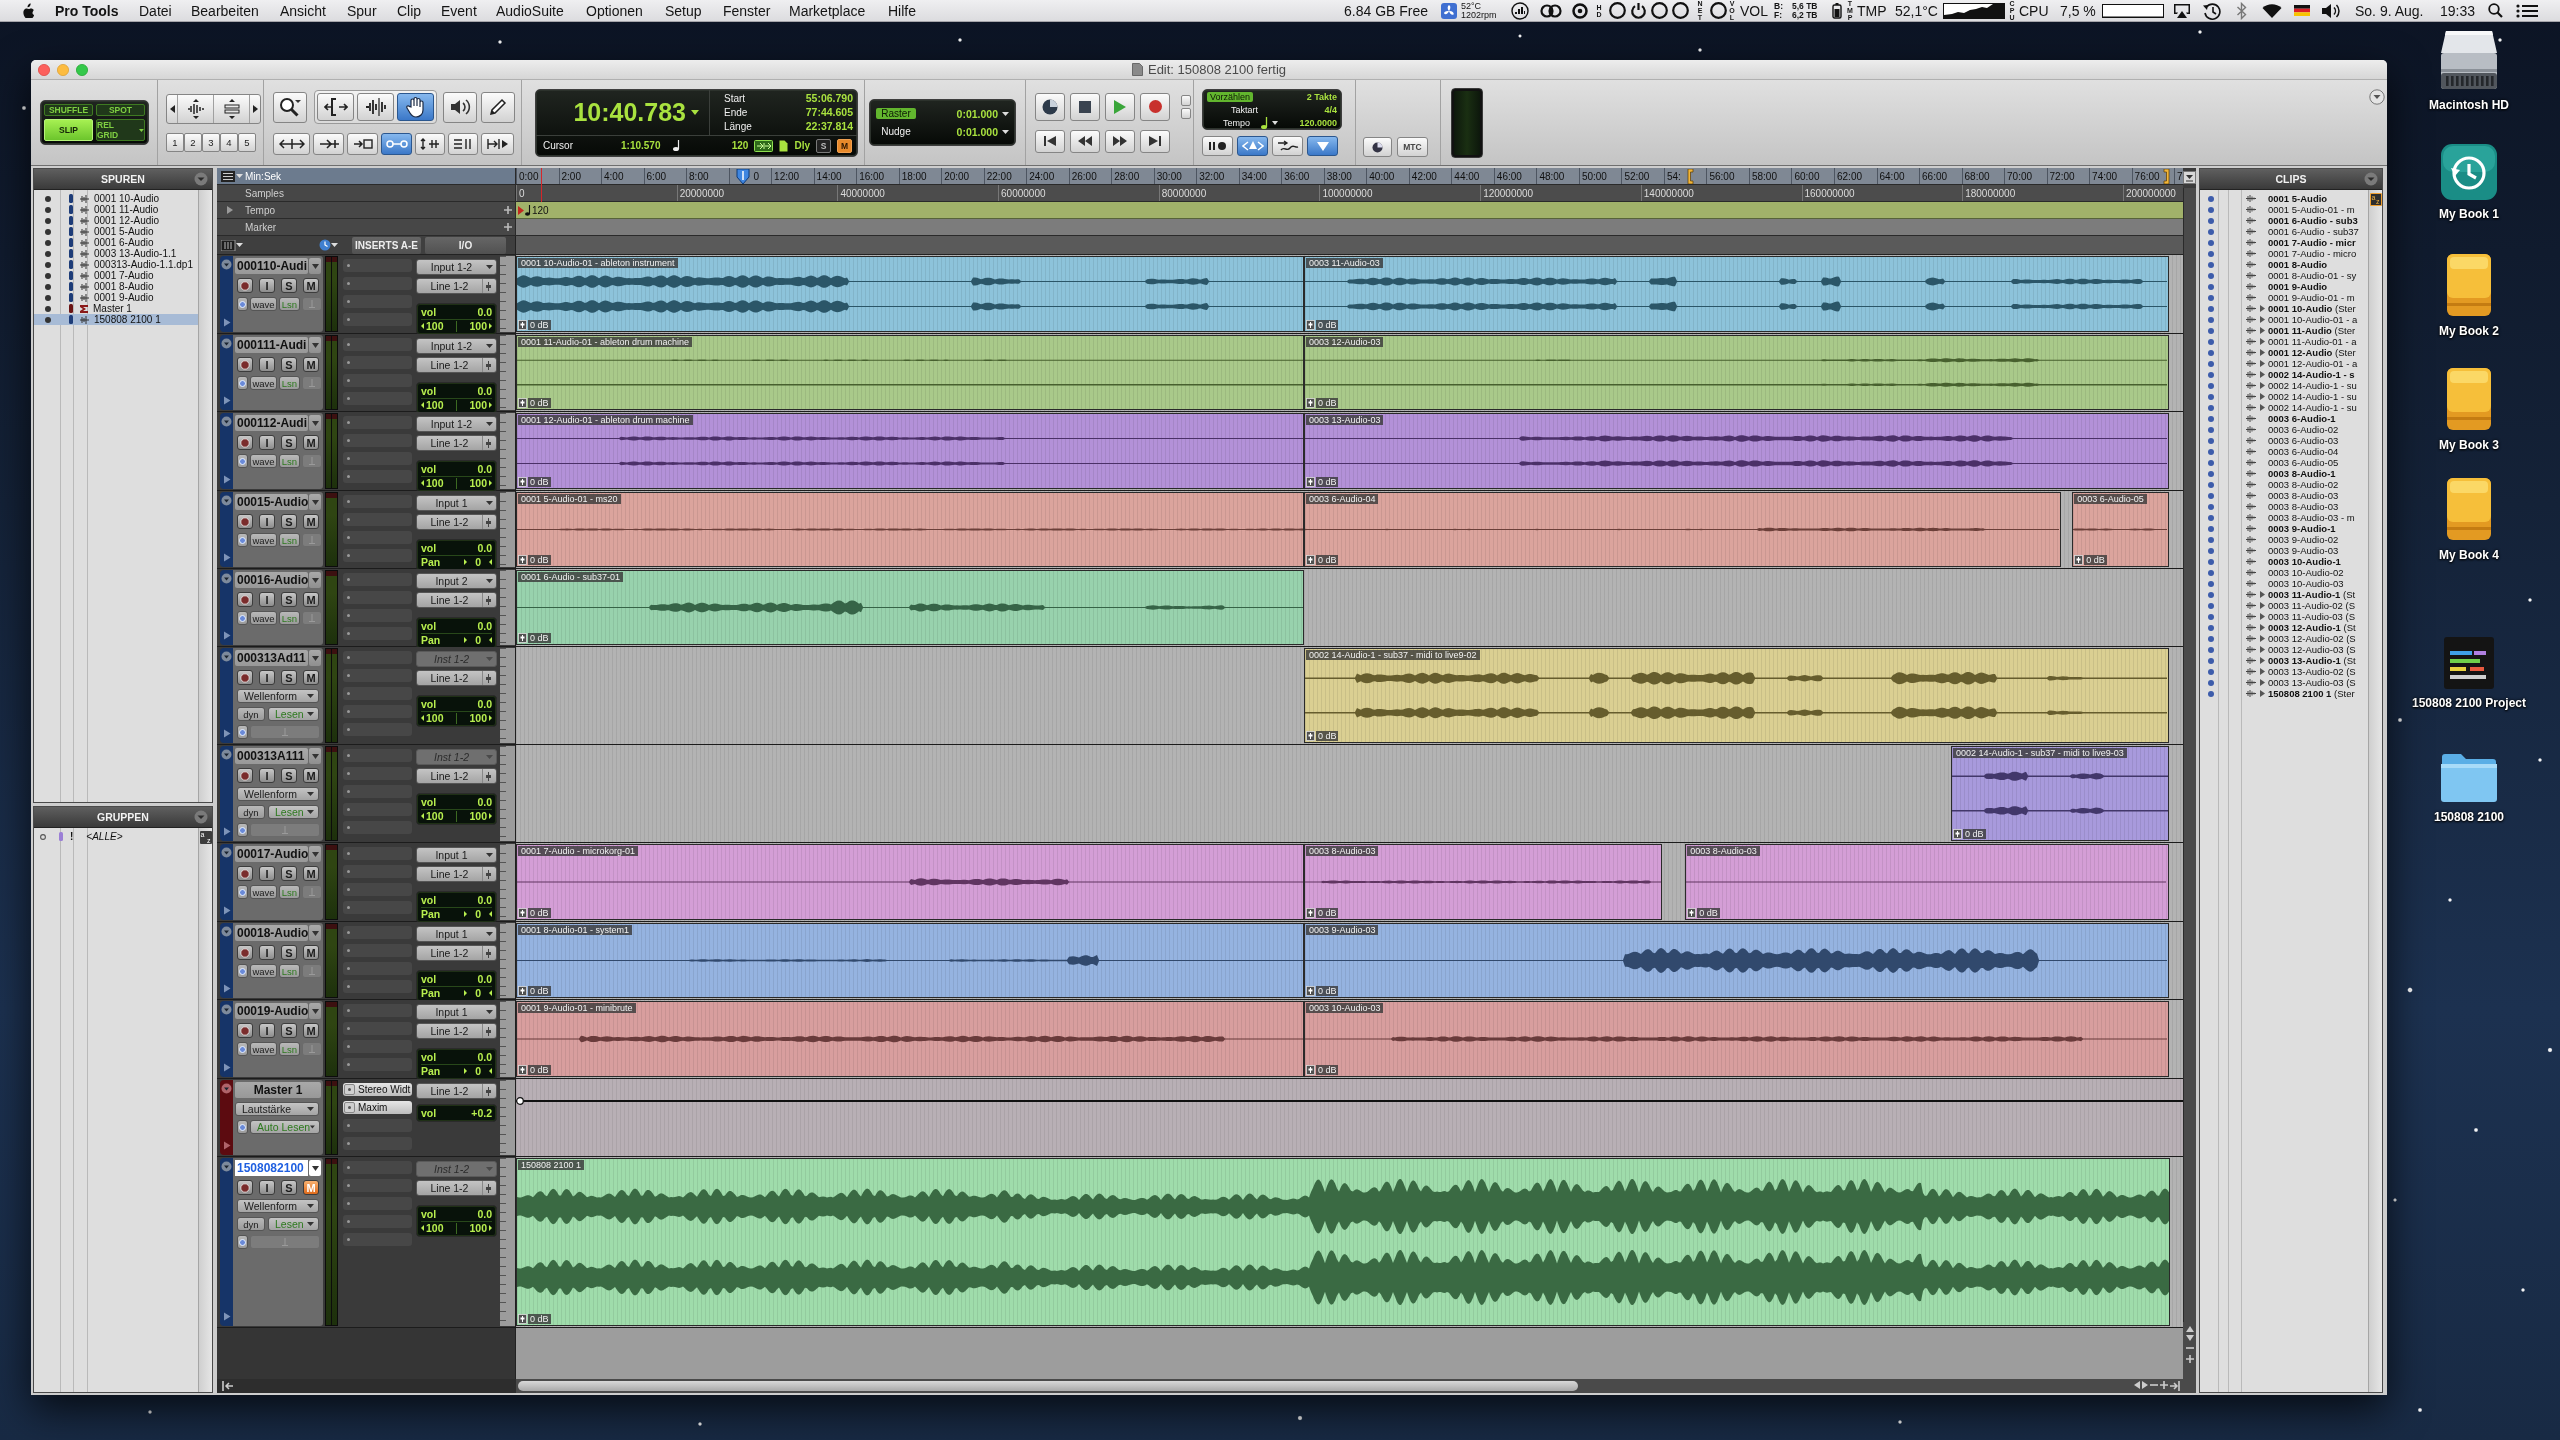 The width and height of the screenshot is (2560, 1440). I want to click on audio-clip: 0003 8-Audio-03 0 dB, so click(1482, 882).